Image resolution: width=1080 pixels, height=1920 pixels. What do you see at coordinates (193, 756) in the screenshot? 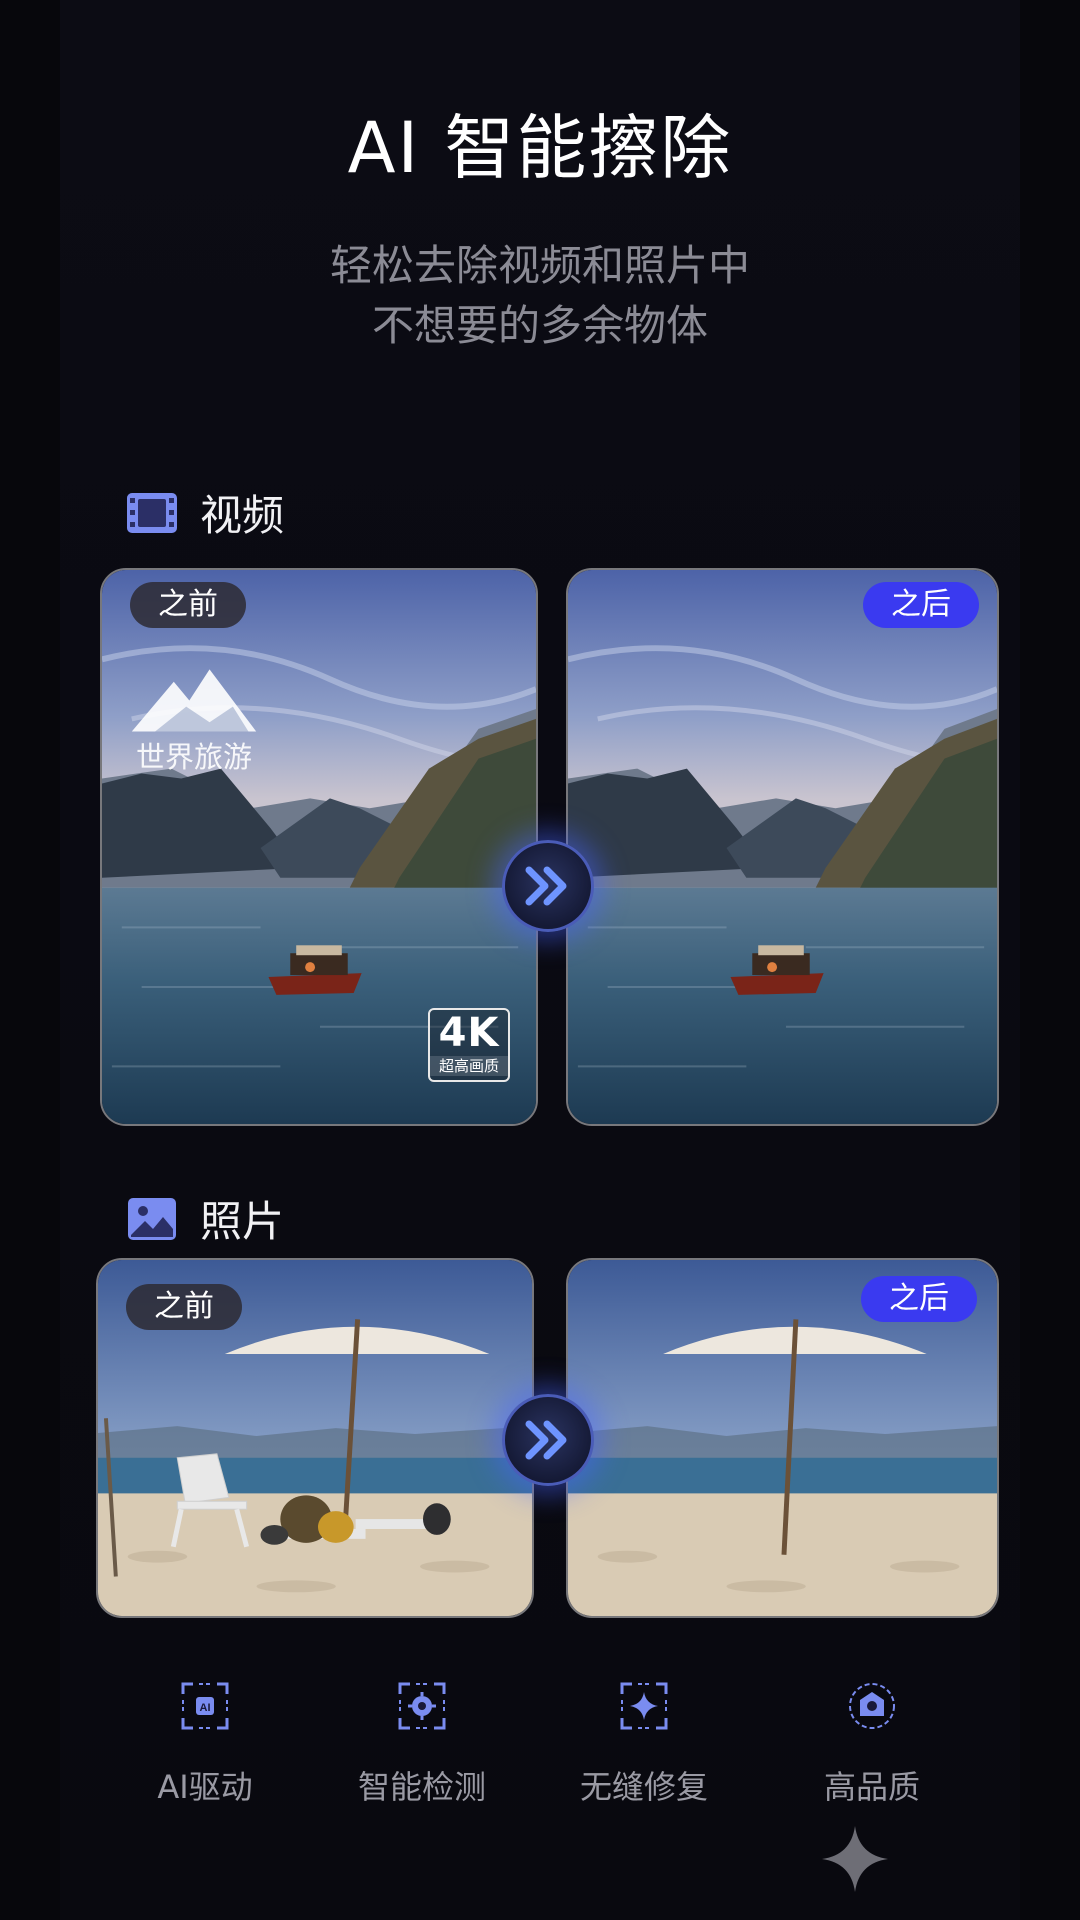
I see `watermark-text: 世界旅游` at bounding box center [193, 756].